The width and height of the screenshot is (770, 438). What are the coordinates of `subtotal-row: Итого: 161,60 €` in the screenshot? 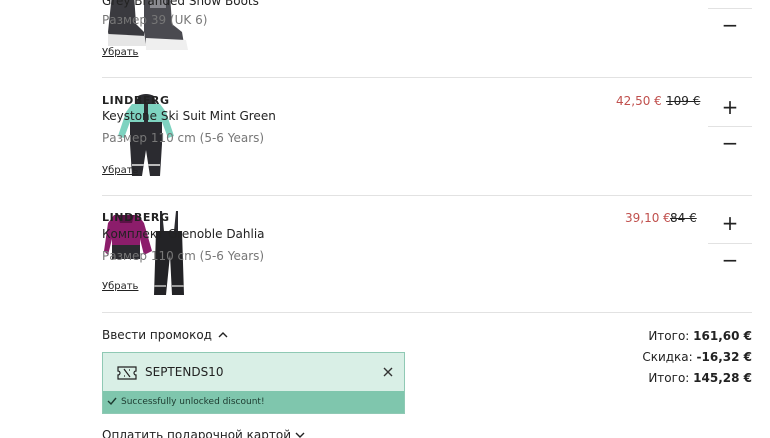 It's located at (697, 338).